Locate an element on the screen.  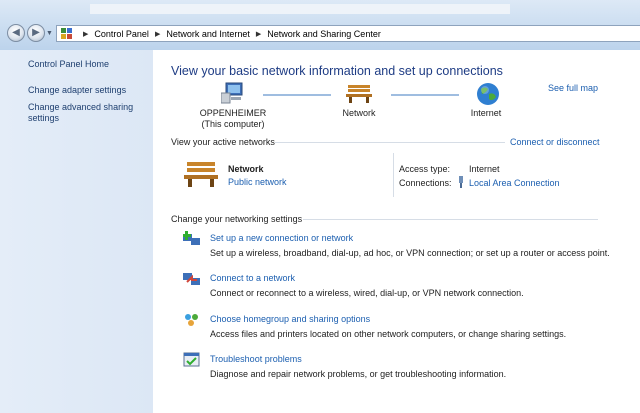
troubleshoot-problems-link: Troubleshoot problems is located at coordinates (256, 359).